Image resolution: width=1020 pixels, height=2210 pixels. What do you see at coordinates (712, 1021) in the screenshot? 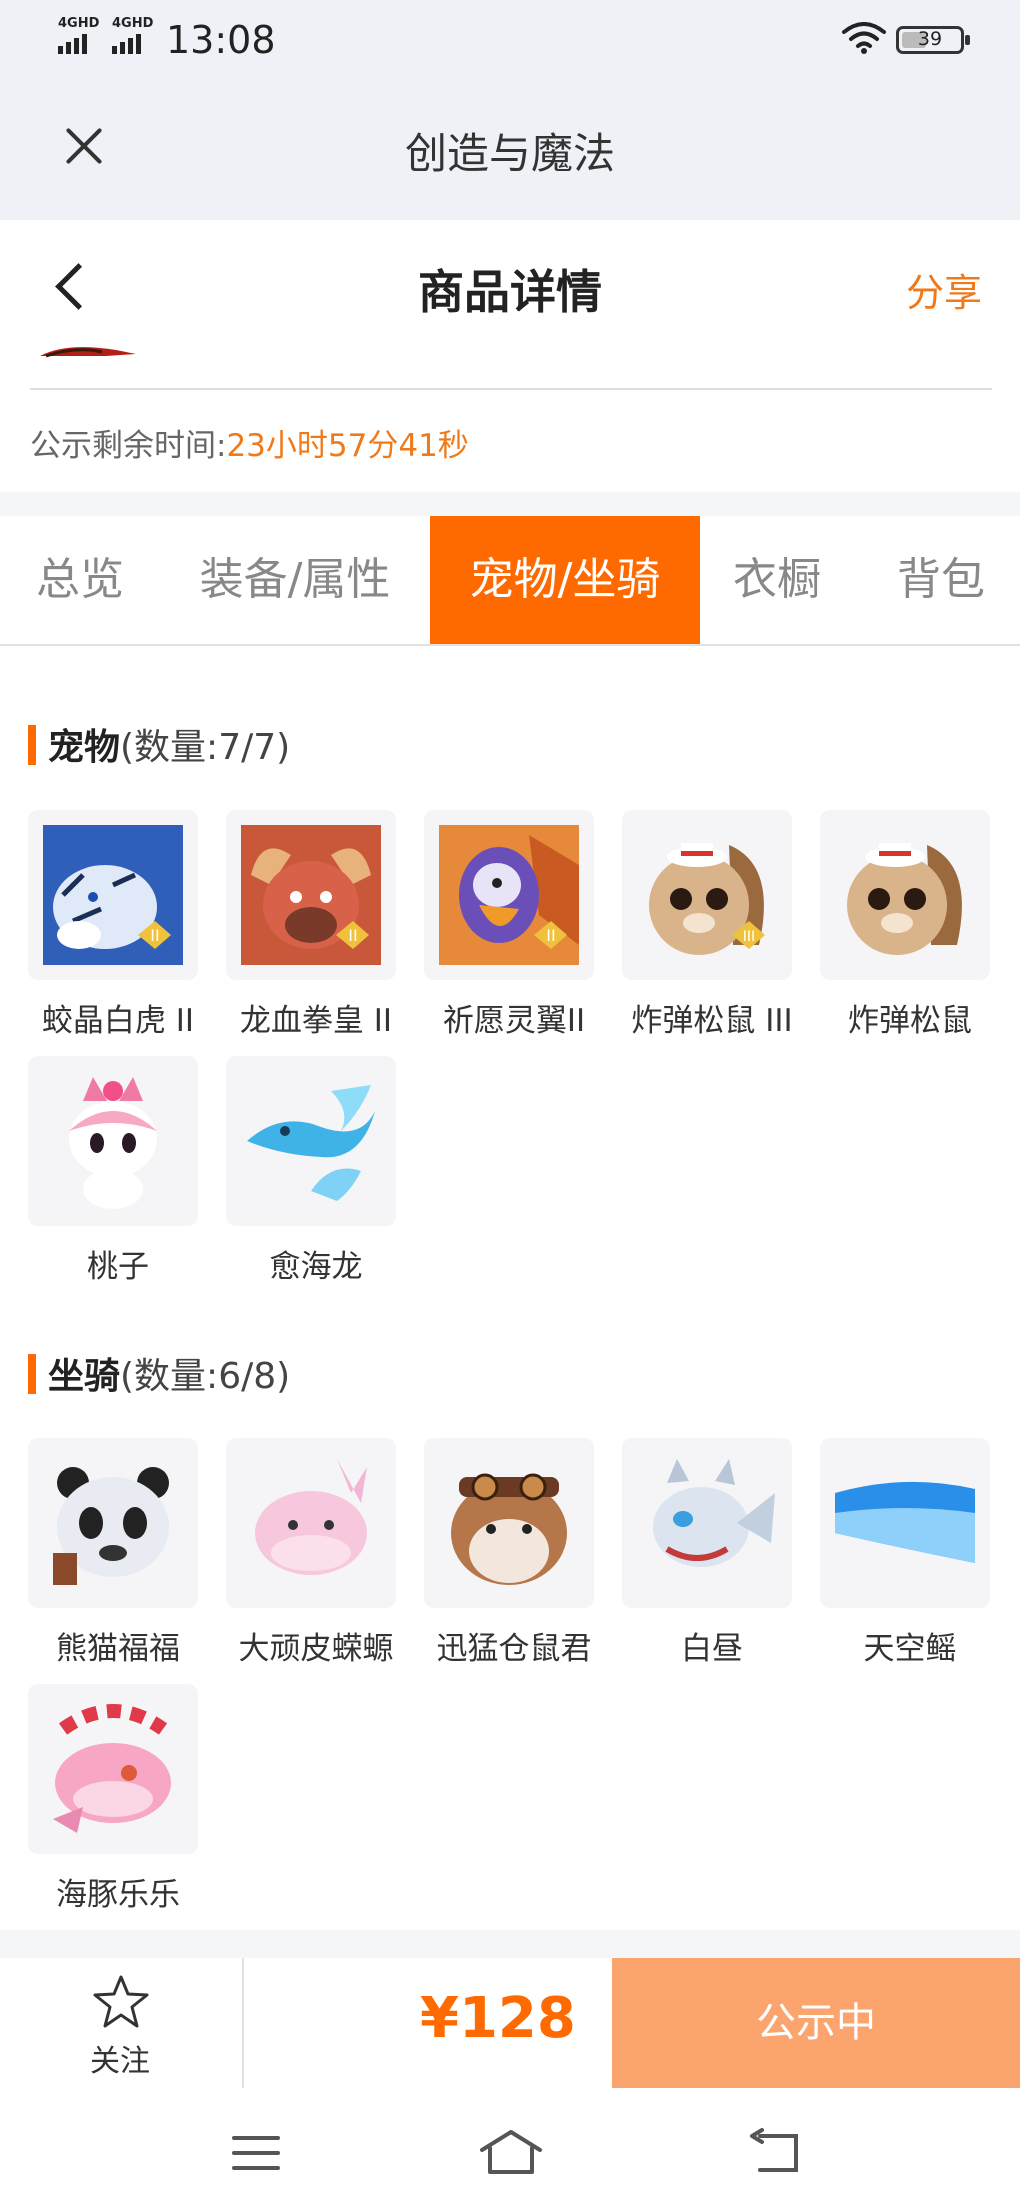
I see `pet-name: 炸弹松鼠 III` at bounding box center [712, 1021].